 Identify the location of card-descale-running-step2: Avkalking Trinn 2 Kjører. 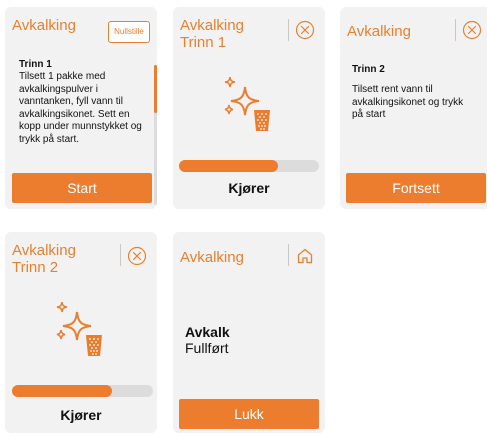
(81, 332).